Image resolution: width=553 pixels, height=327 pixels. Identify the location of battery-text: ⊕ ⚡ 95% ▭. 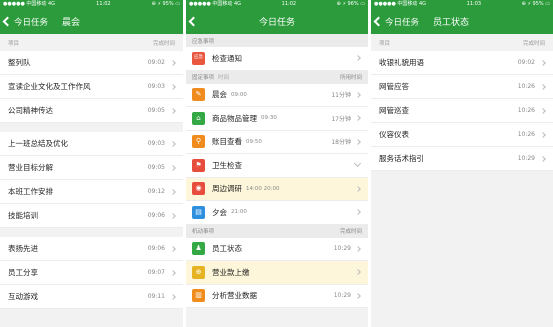
(165, 4).